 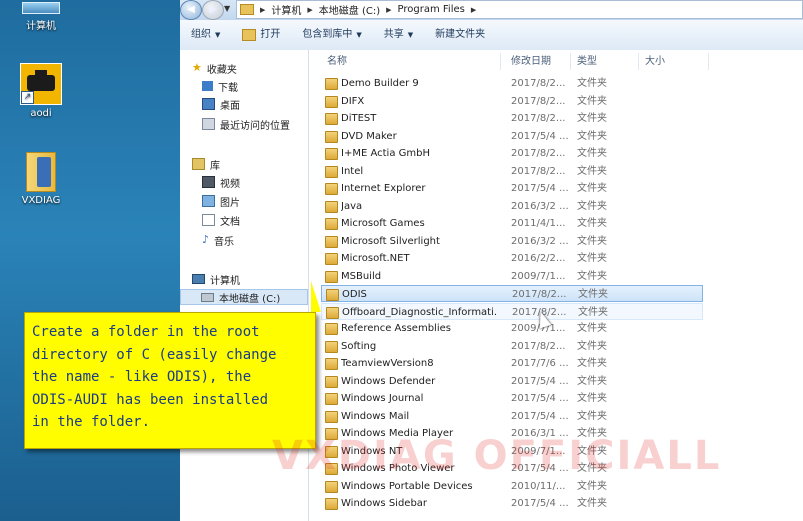 What do you see at coordinates (674, 61) in the screenshot?
I see `column-header-size: 大小` at bounding box center [674, 61].